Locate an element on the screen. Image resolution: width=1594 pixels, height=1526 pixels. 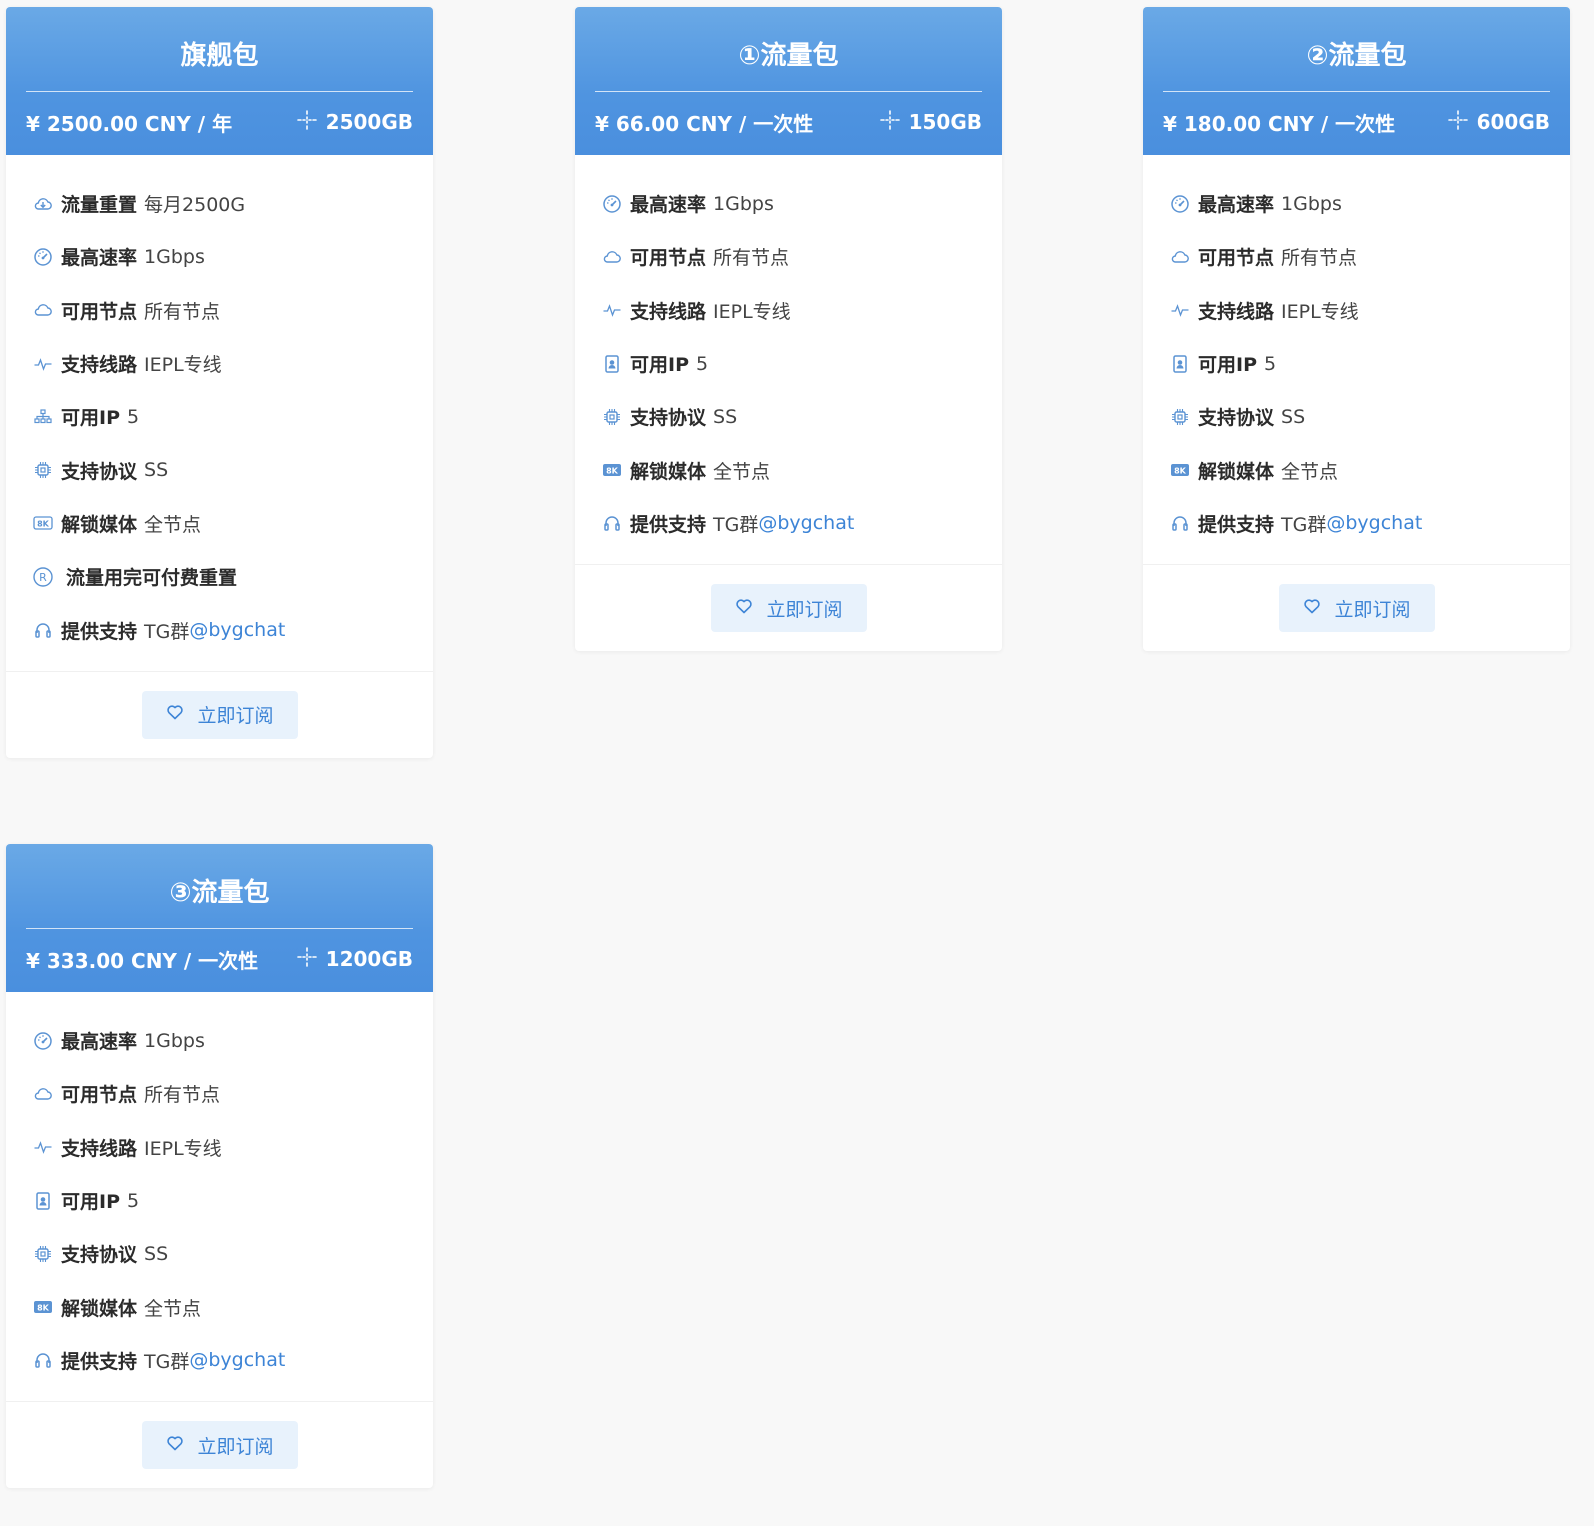
plan-header: 旗舰包 ¥ 2500.00 CNY / 年 2500GB is located at coordinates (219, 81).